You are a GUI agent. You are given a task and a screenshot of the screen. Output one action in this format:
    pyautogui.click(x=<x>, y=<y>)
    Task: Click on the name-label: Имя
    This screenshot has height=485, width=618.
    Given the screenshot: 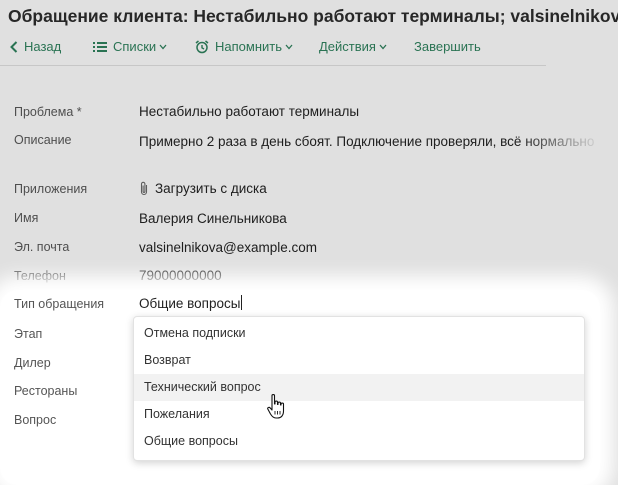 What is the action you would take?
    pyautogui.click(x=26, y=218)
    